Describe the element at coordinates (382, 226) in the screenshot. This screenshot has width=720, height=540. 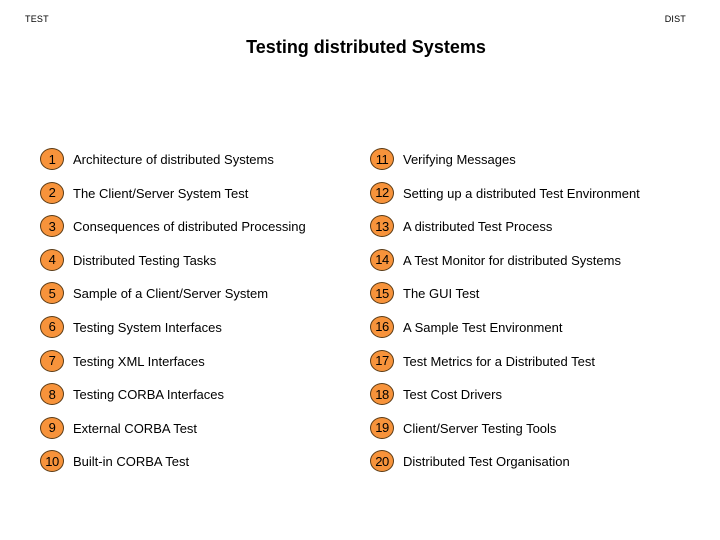
I see `number-badge: 13` at that location.